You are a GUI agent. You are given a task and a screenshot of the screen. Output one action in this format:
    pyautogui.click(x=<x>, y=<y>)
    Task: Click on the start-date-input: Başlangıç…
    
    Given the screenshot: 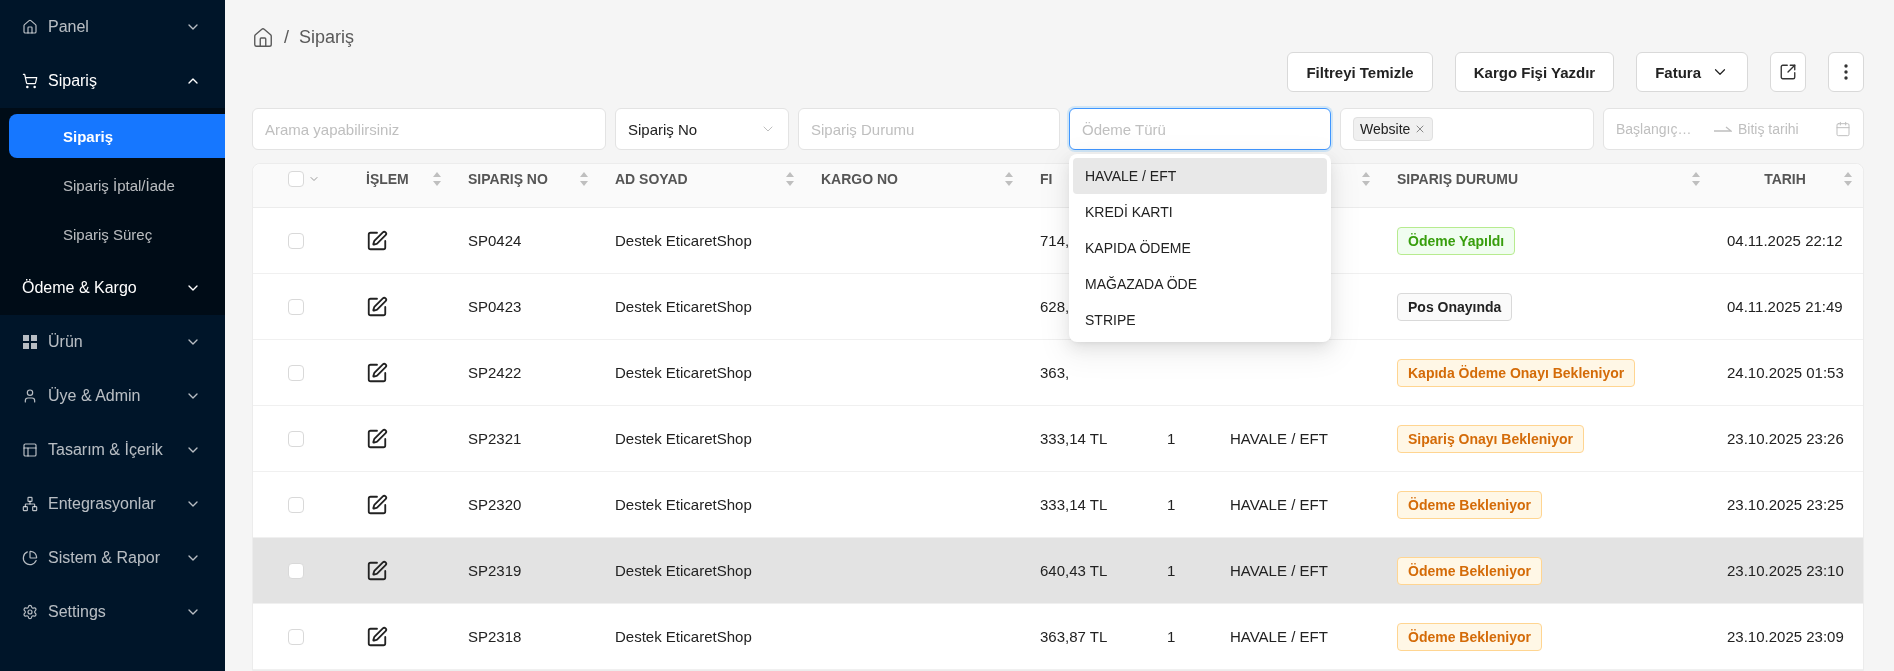 What is the action you would take?
    pyautogui.click(x=1662, y=129)
    